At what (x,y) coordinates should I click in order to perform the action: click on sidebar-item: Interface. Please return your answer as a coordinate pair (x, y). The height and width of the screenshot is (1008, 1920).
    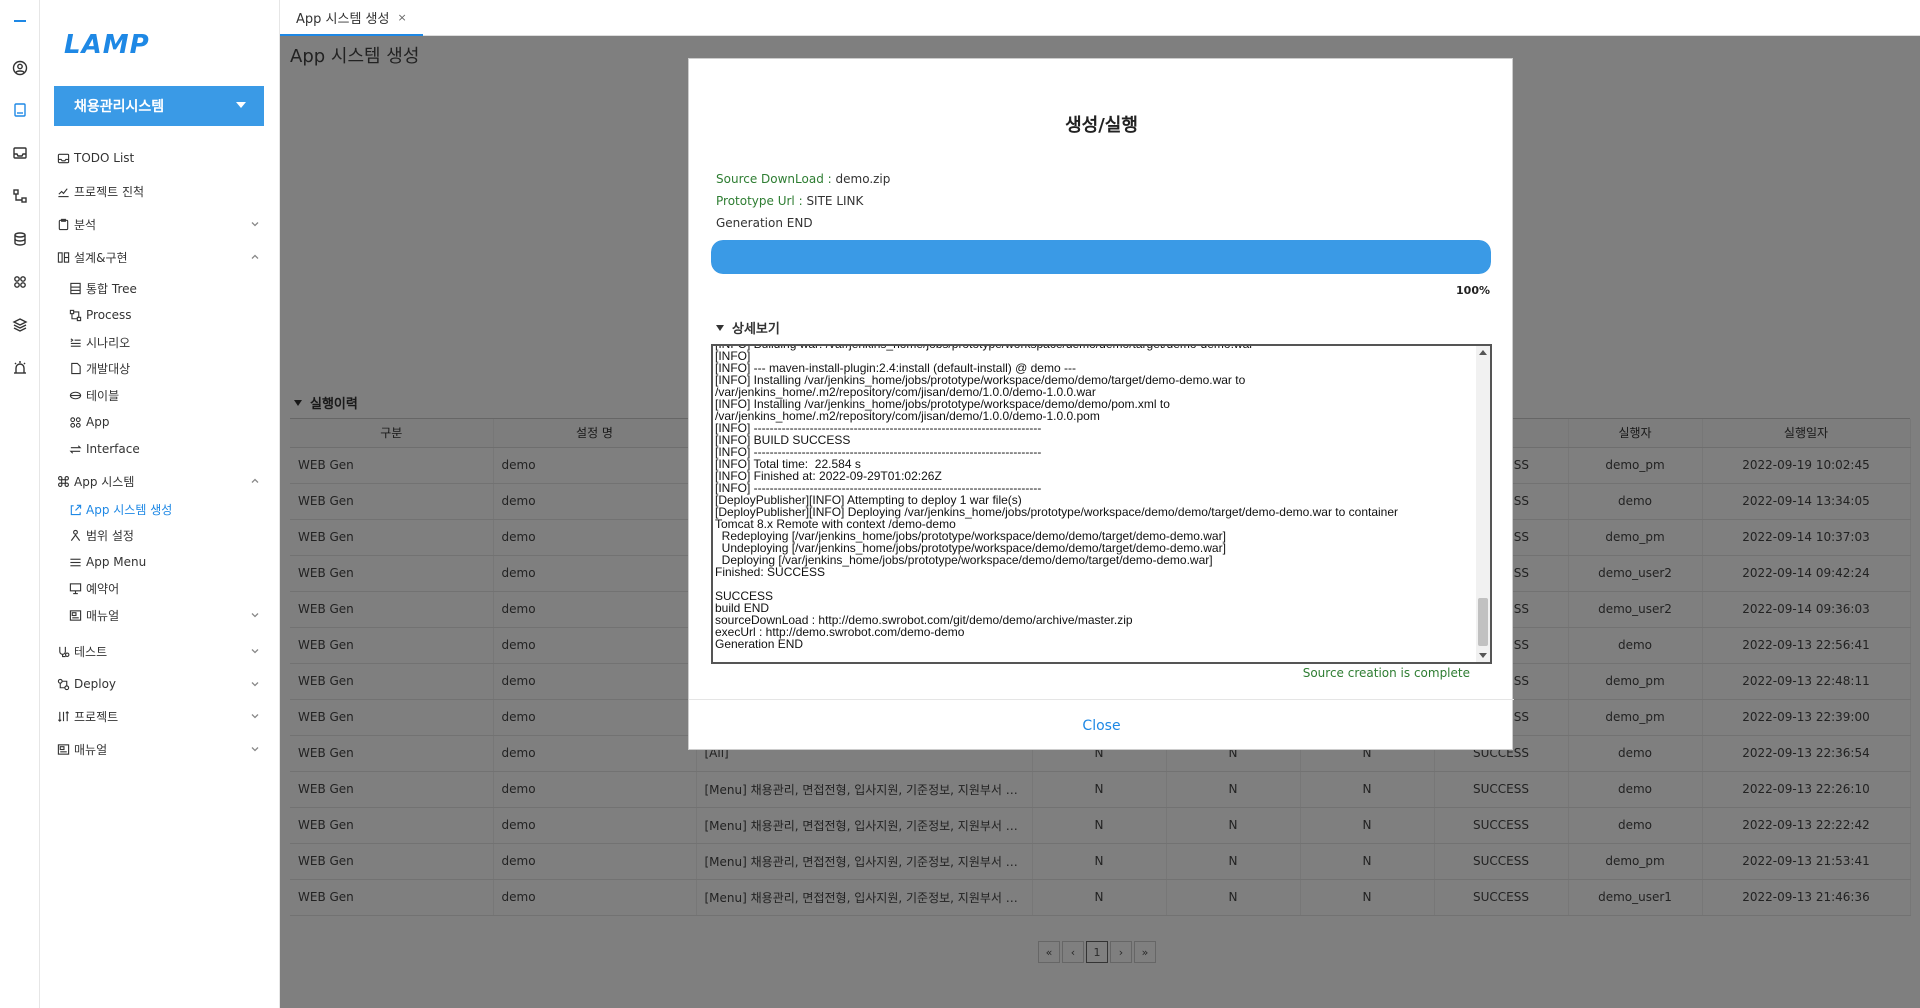
    Looking at the image, I should click on (168, 449).